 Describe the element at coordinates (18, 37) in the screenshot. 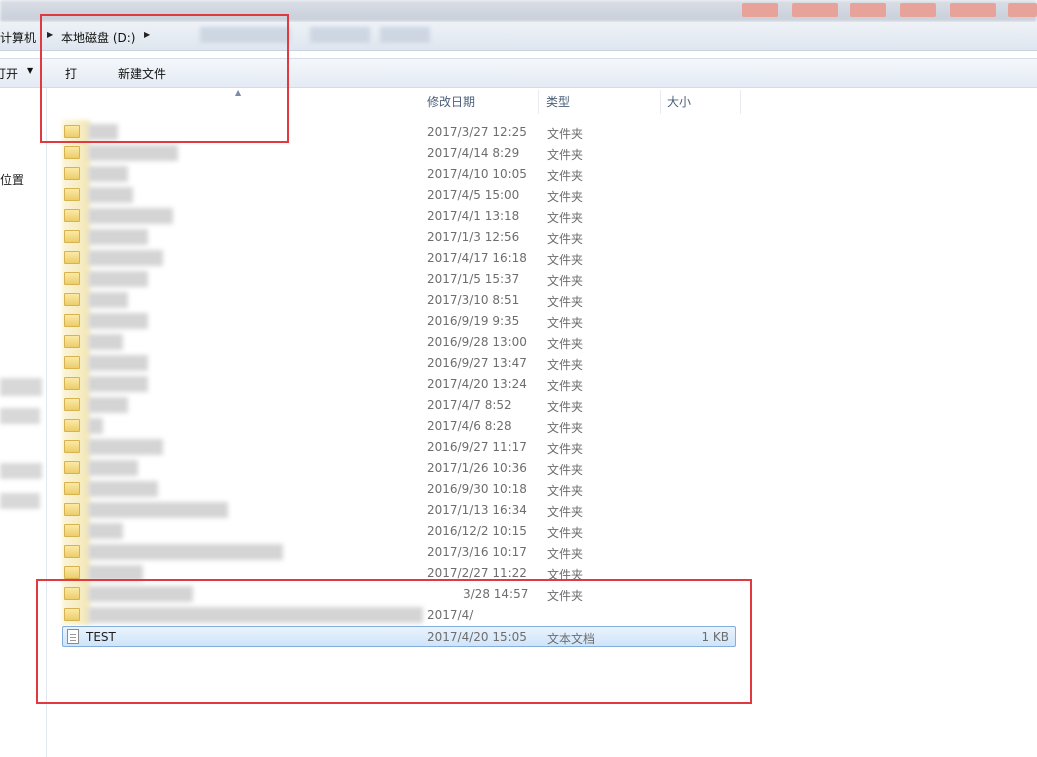

I see `breadcrumb-computer: 计算机` at that location.